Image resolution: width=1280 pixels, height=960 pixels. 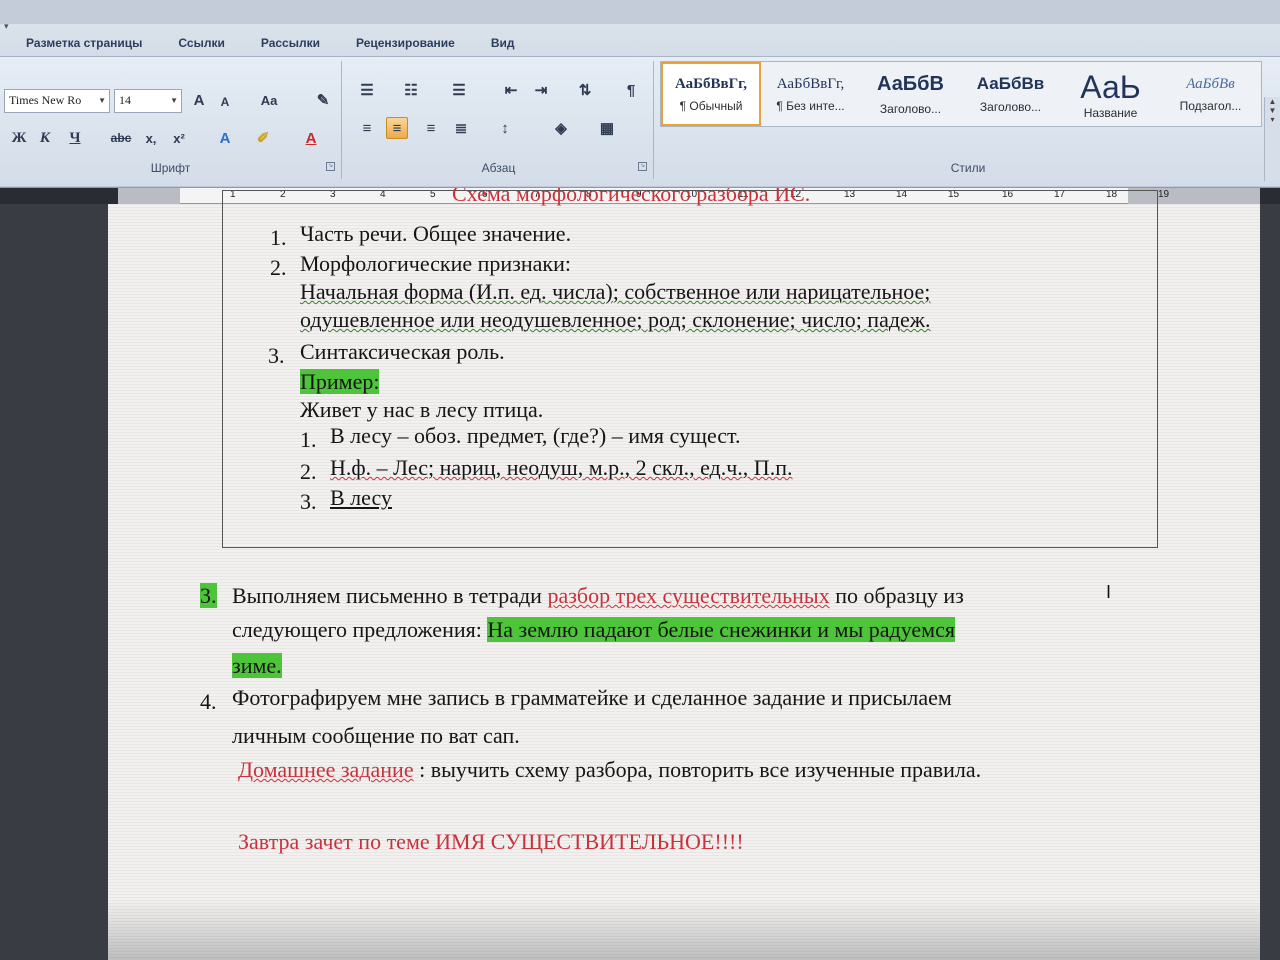 What do you see at coordinates (225, 102) in the screenshot?
I see `shrink-font-icon: A` at bounding box center [225, 102].